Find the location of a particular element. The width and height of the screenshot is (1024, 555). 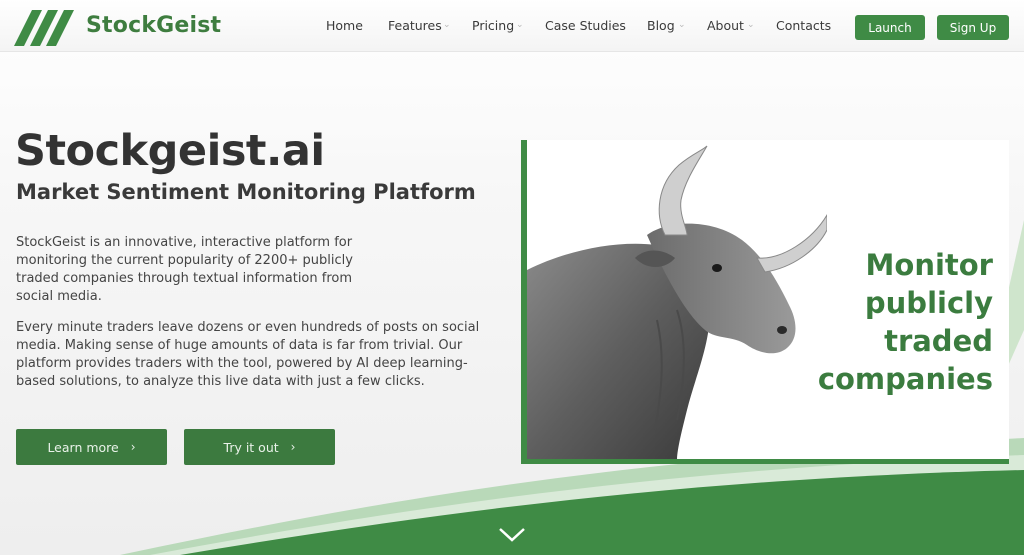

nav-about: About is located at coordinates (725, 25).